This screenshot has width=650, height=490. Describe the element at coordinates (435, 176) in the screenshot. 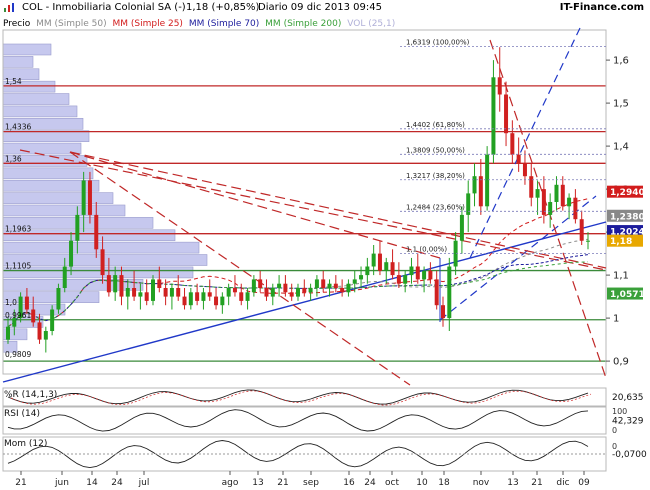

I see `fibonacci-label: 1,3217 (38,20%)` at that location.